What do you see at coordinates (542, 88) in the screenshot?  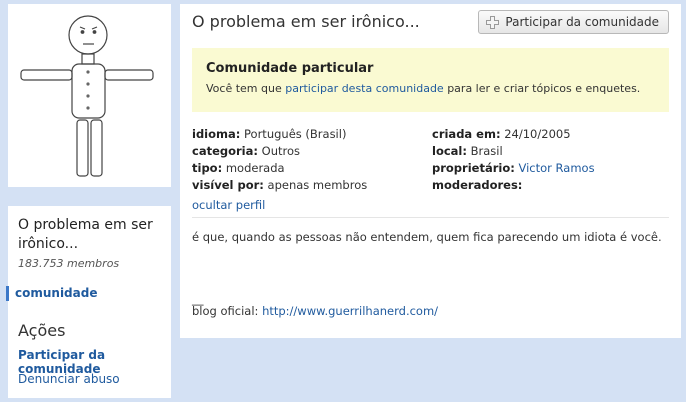 I see `notice-text-after: para ler e criar tópicos e enquetes.` at bounding box center [542, 88].